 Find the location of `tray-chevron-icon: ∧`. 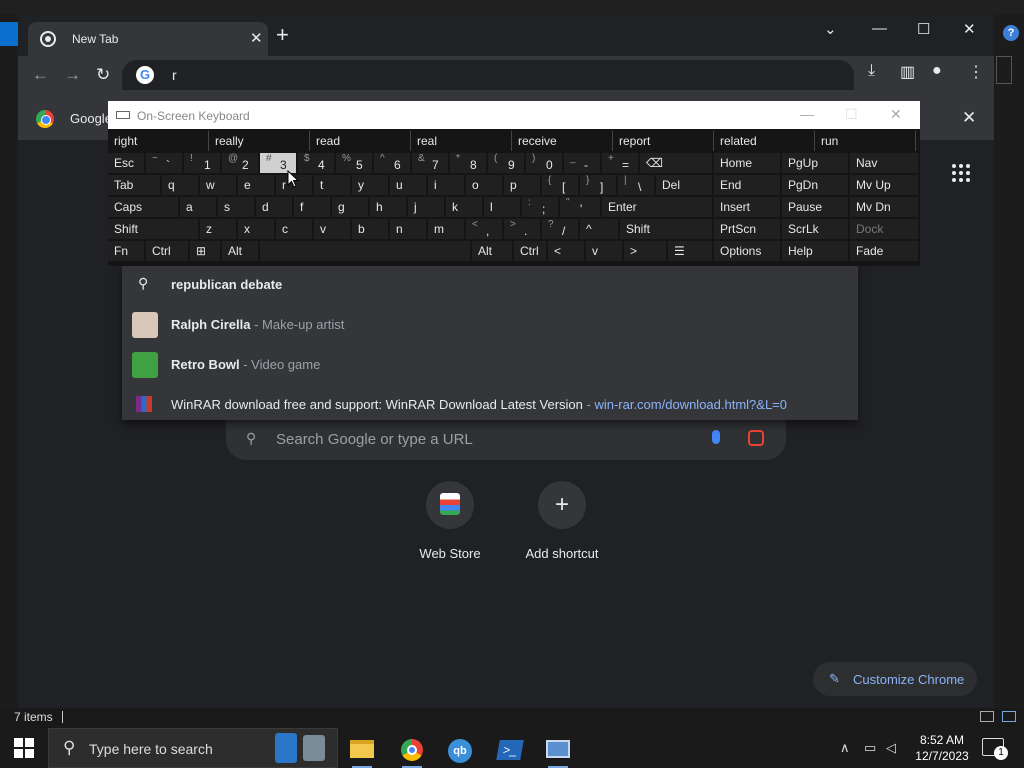

tray-chevron-icon: ∧ is located at coordinates (845, 748).